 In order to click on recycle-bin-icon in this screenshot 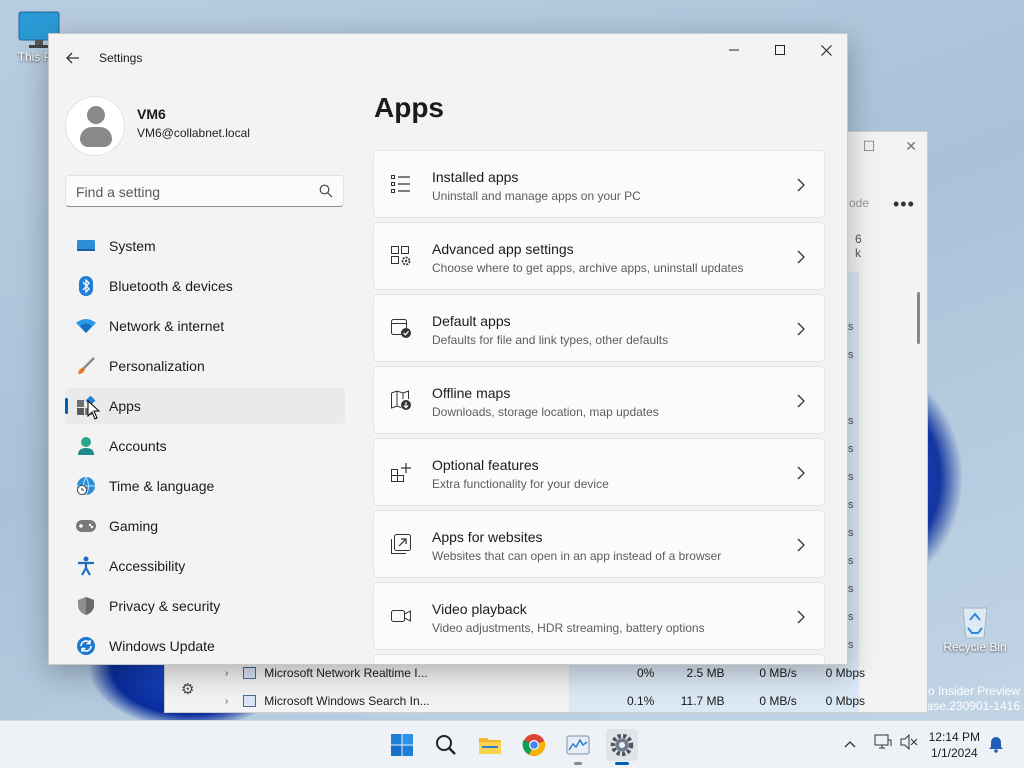, I will do `click(975, 623)`.